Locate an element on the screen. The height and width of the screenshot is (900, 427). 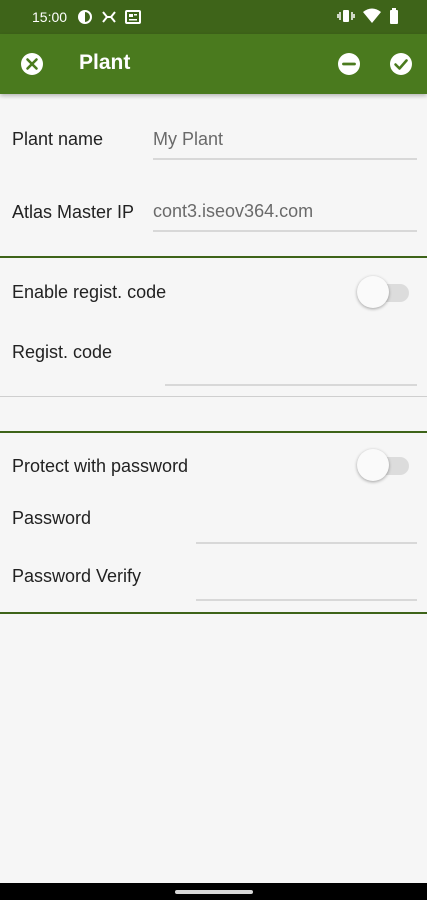
vibrate-icon is located at coordinates (346, 17).